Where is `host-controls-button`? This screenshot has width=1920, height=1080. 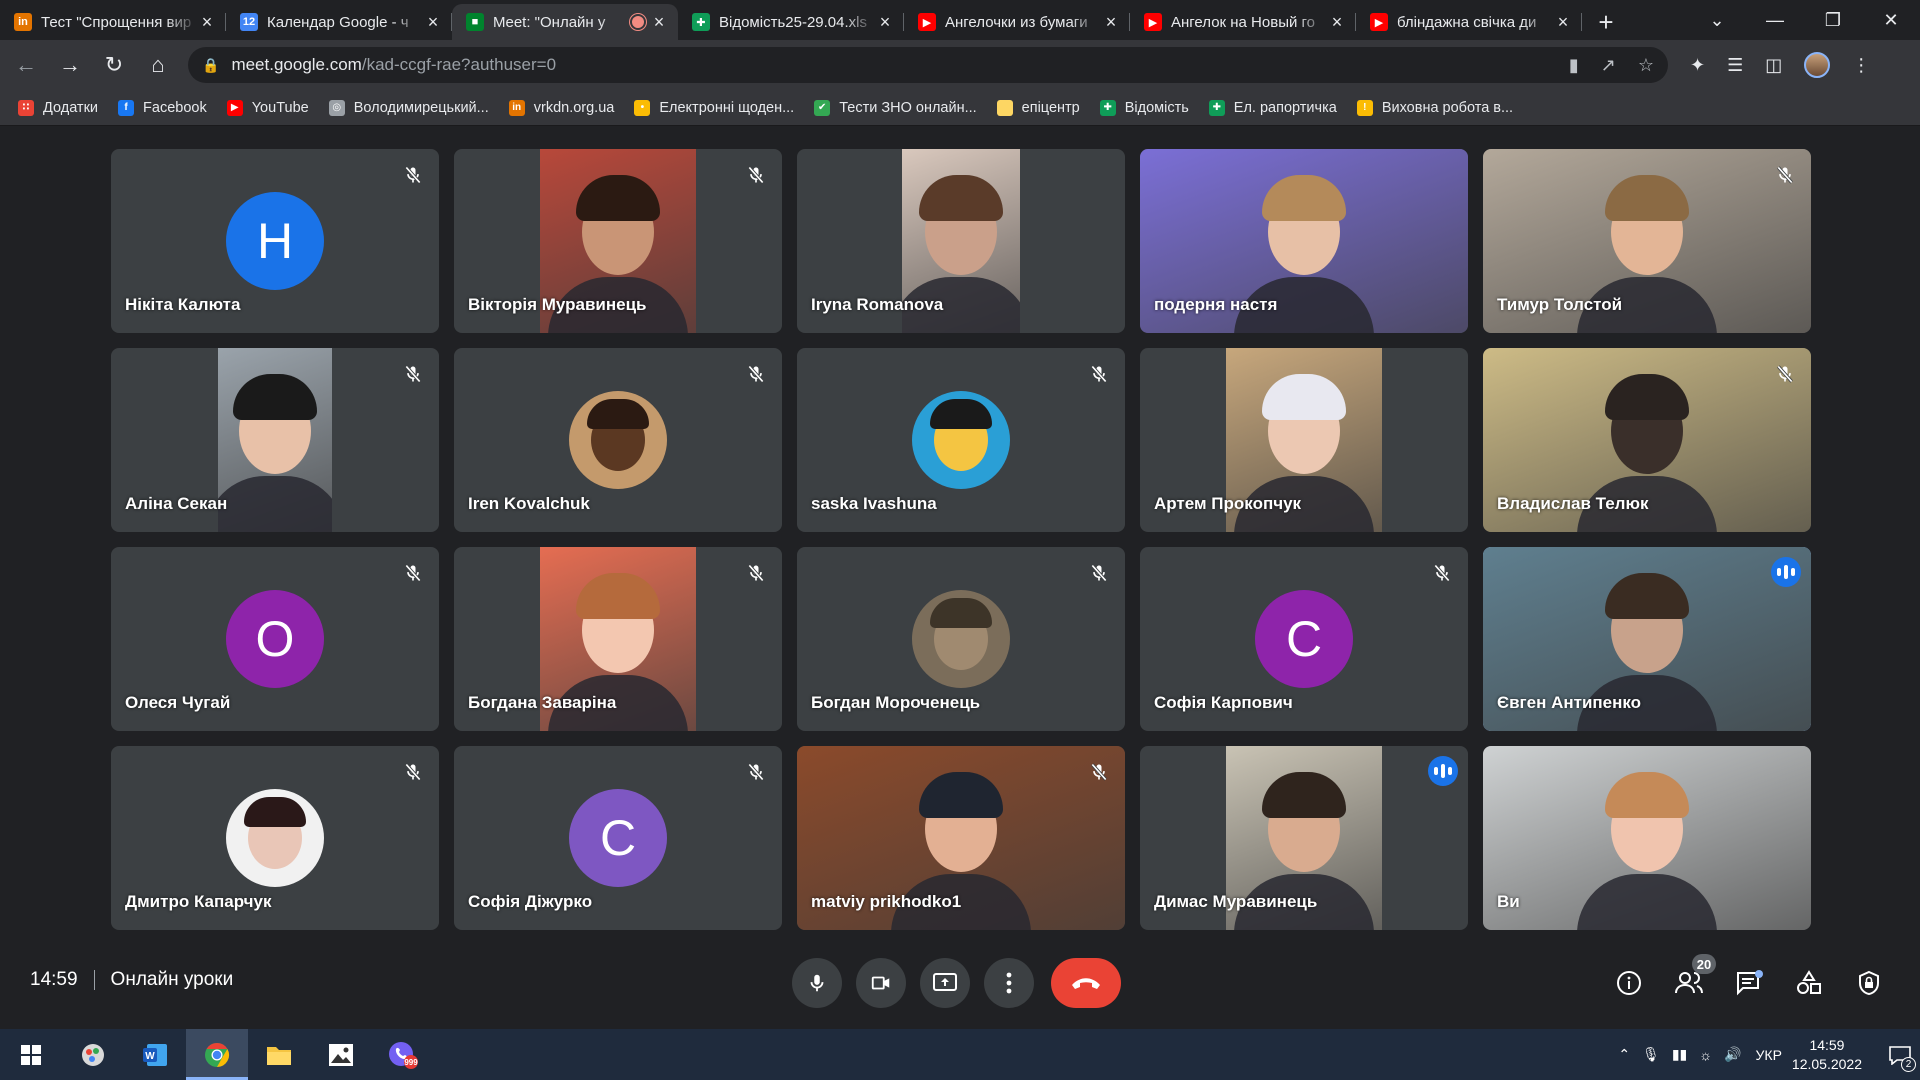
host-controls-button is located at coordinates (1869, 983).